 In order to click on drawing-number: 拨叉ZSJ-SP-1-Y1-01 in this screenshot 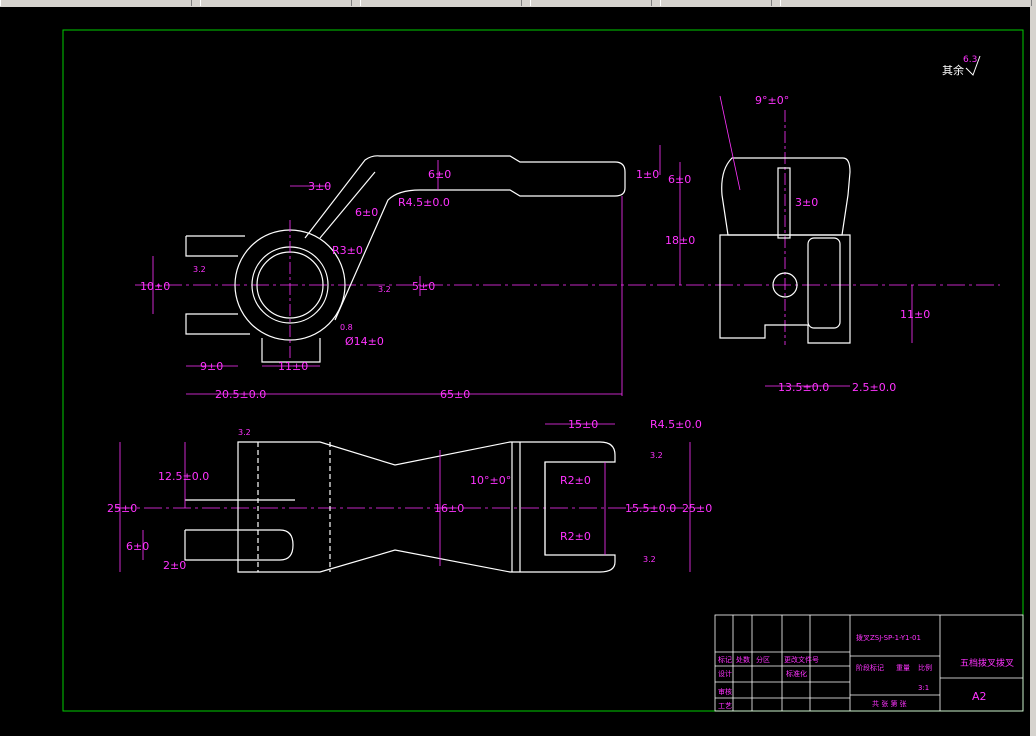, I will do `click(888, 637)`.